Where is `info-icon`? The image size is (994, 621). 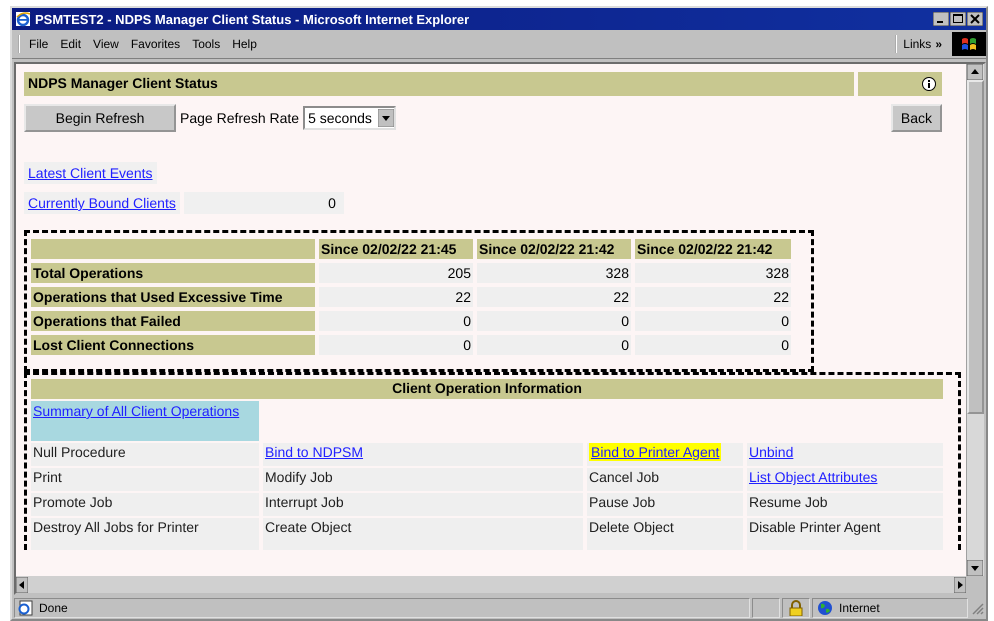 info-icon is located at coordinates (929, 84).